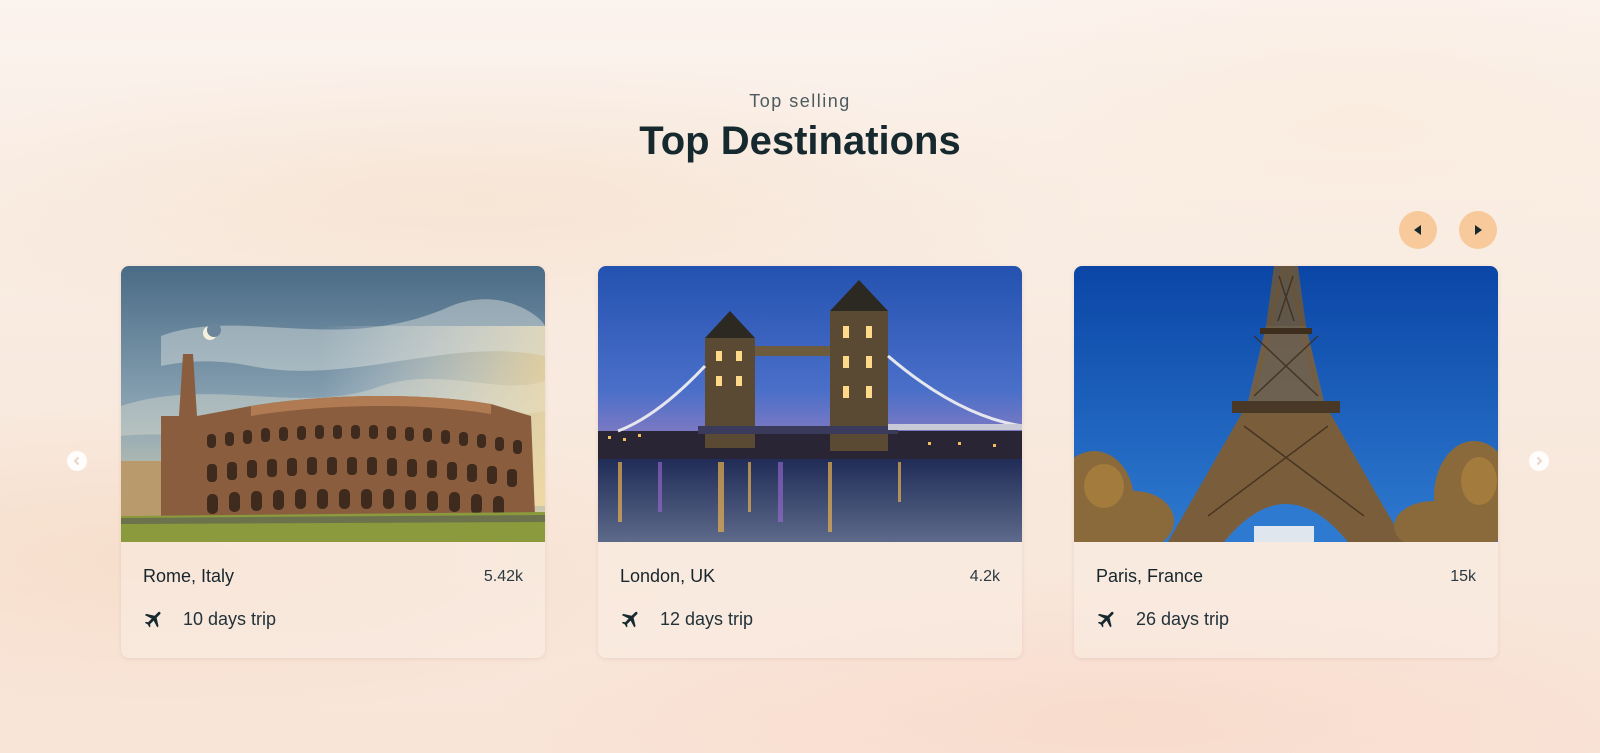 This screenshot has height=753, width=1600. Describe the element at coordinates (1286, 600) in the screenshot. I see `card-body: Paris, France 15k 26 days trip` at that location.